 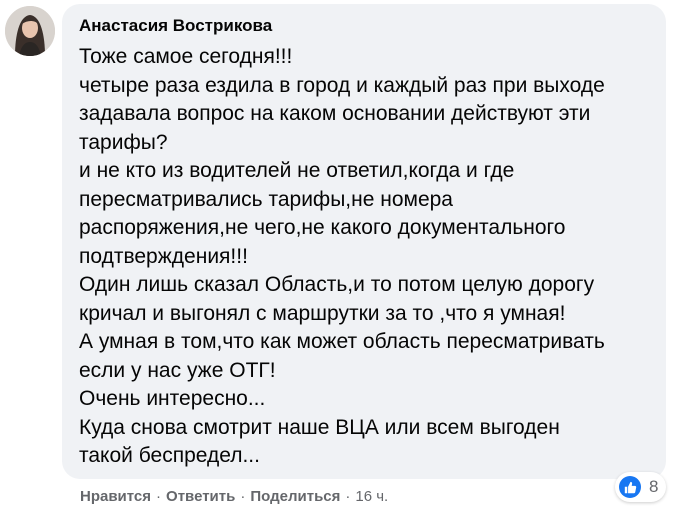 What do you see at coordinates (123, 142) in the screenshot?
I see `comment-line: тарифы?` at bounding box center [123, 142].